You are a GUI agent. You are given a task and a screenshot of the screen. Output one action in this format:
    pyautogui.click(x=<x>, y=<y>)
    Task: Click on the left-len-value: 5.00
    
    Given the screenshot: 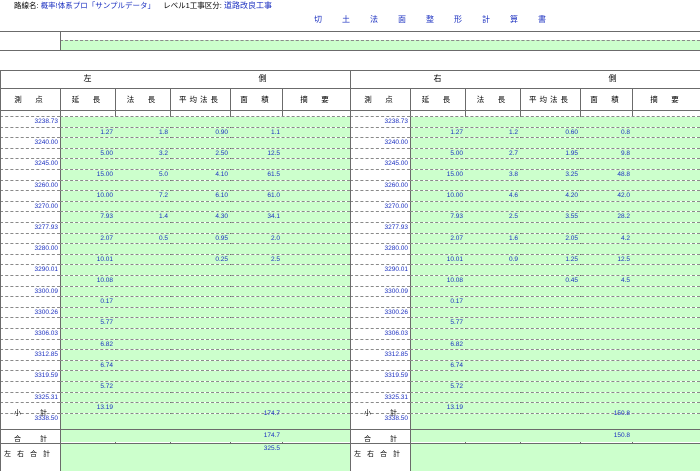 What is the action you would take?
    pyautogui.click(x=106, y=153)
    